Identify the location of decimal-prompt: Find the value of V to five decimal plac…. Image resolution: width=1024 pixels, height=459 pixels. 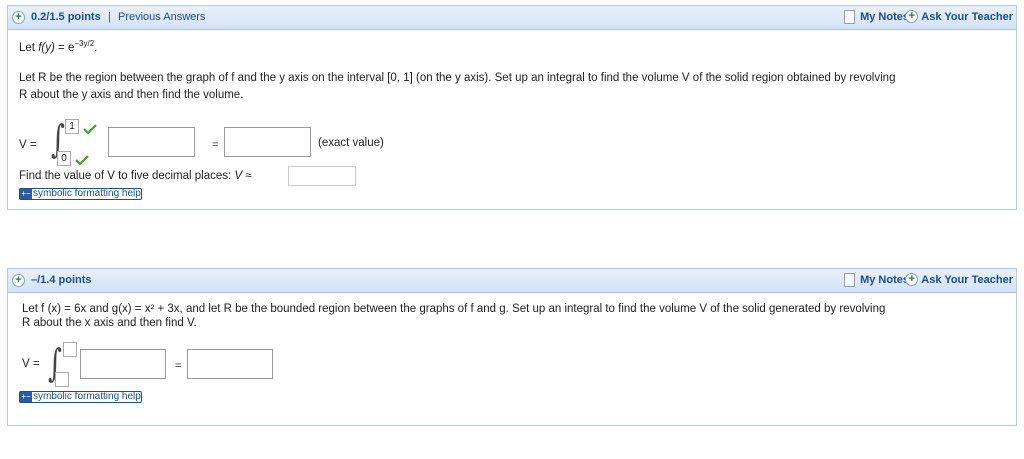
(135, 176).